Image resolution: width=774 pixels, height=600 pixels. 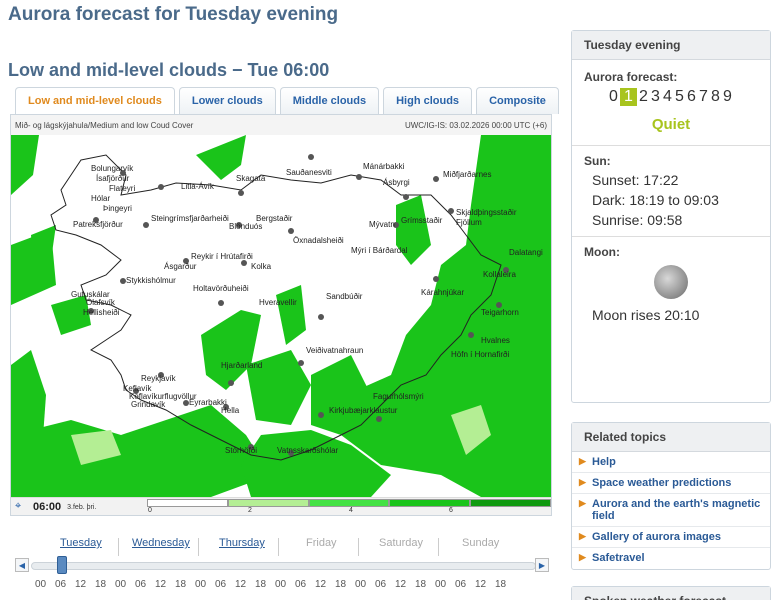 What do you see at coordinates (95, 100) in the screenshot?
I see `tab-low-mid-clouds: Low and mid-level clouds` at bounding box center [95, 100].